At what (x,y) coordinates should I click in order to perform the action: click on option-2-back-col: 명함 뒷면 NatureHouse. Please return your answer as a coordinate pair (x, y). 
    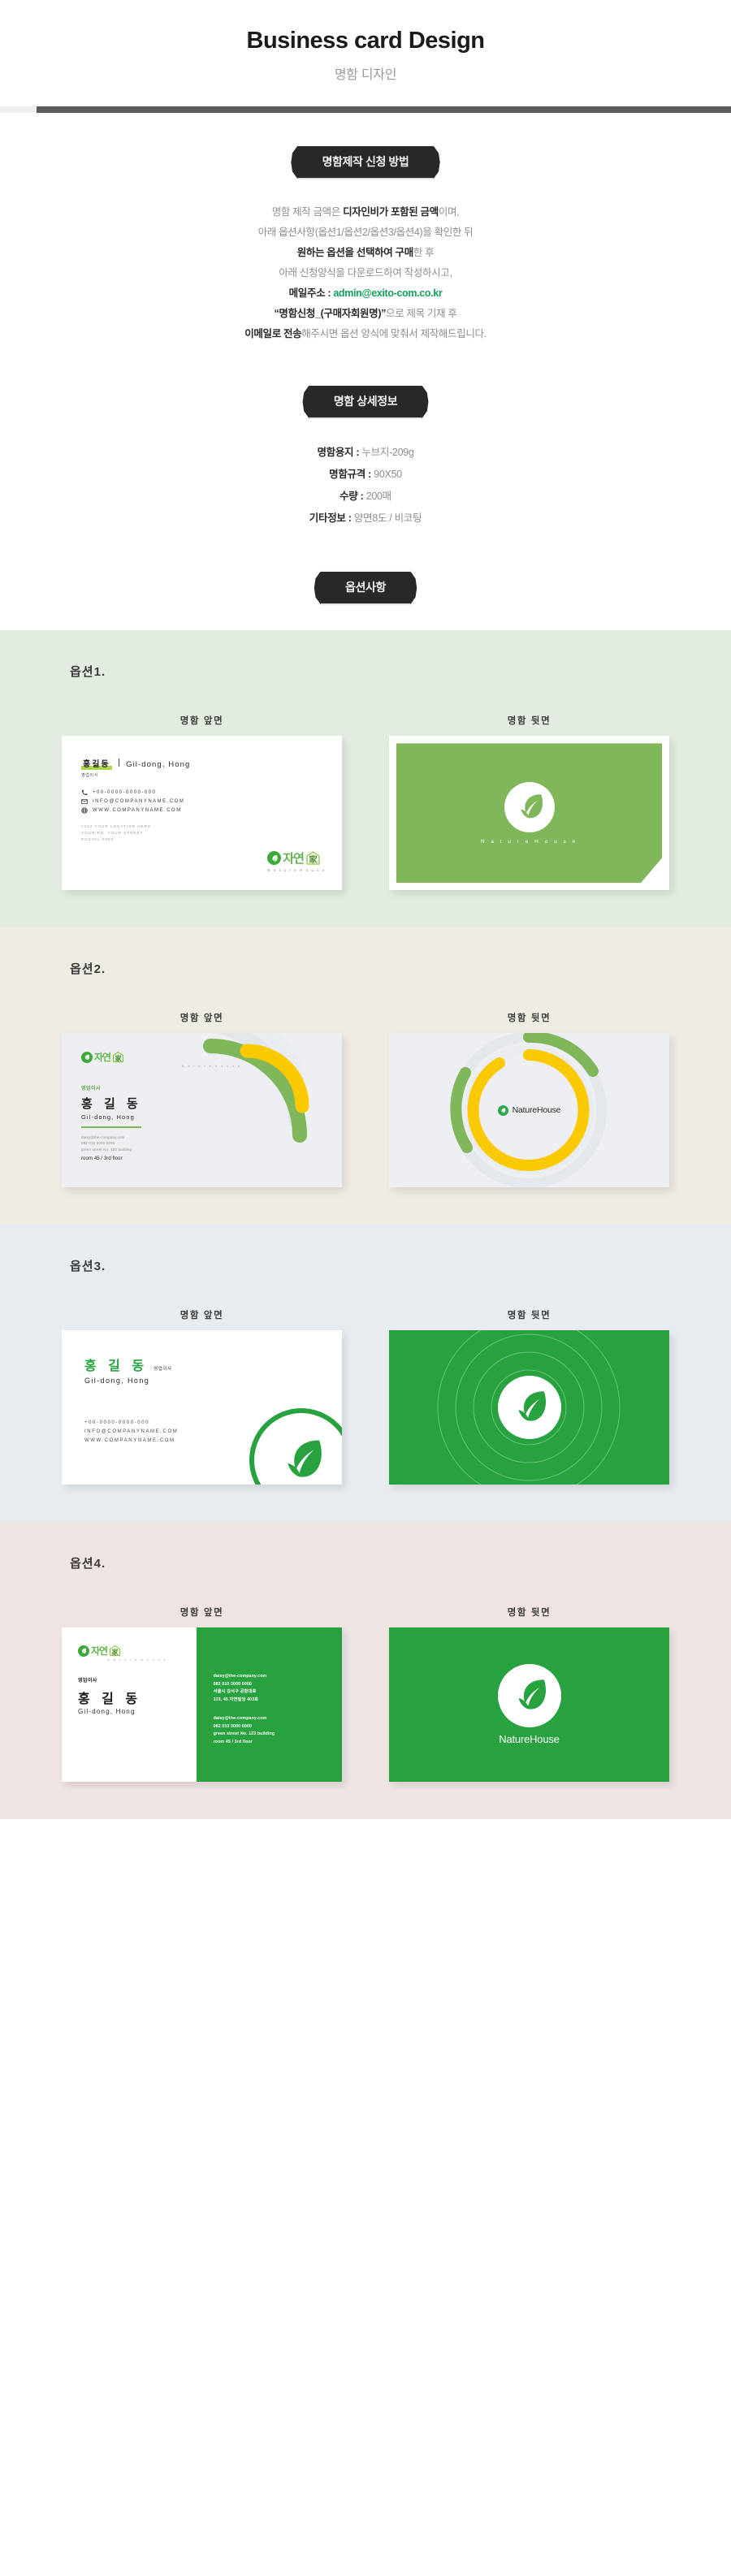
    Looking at the image, I should click on (529, 1100).